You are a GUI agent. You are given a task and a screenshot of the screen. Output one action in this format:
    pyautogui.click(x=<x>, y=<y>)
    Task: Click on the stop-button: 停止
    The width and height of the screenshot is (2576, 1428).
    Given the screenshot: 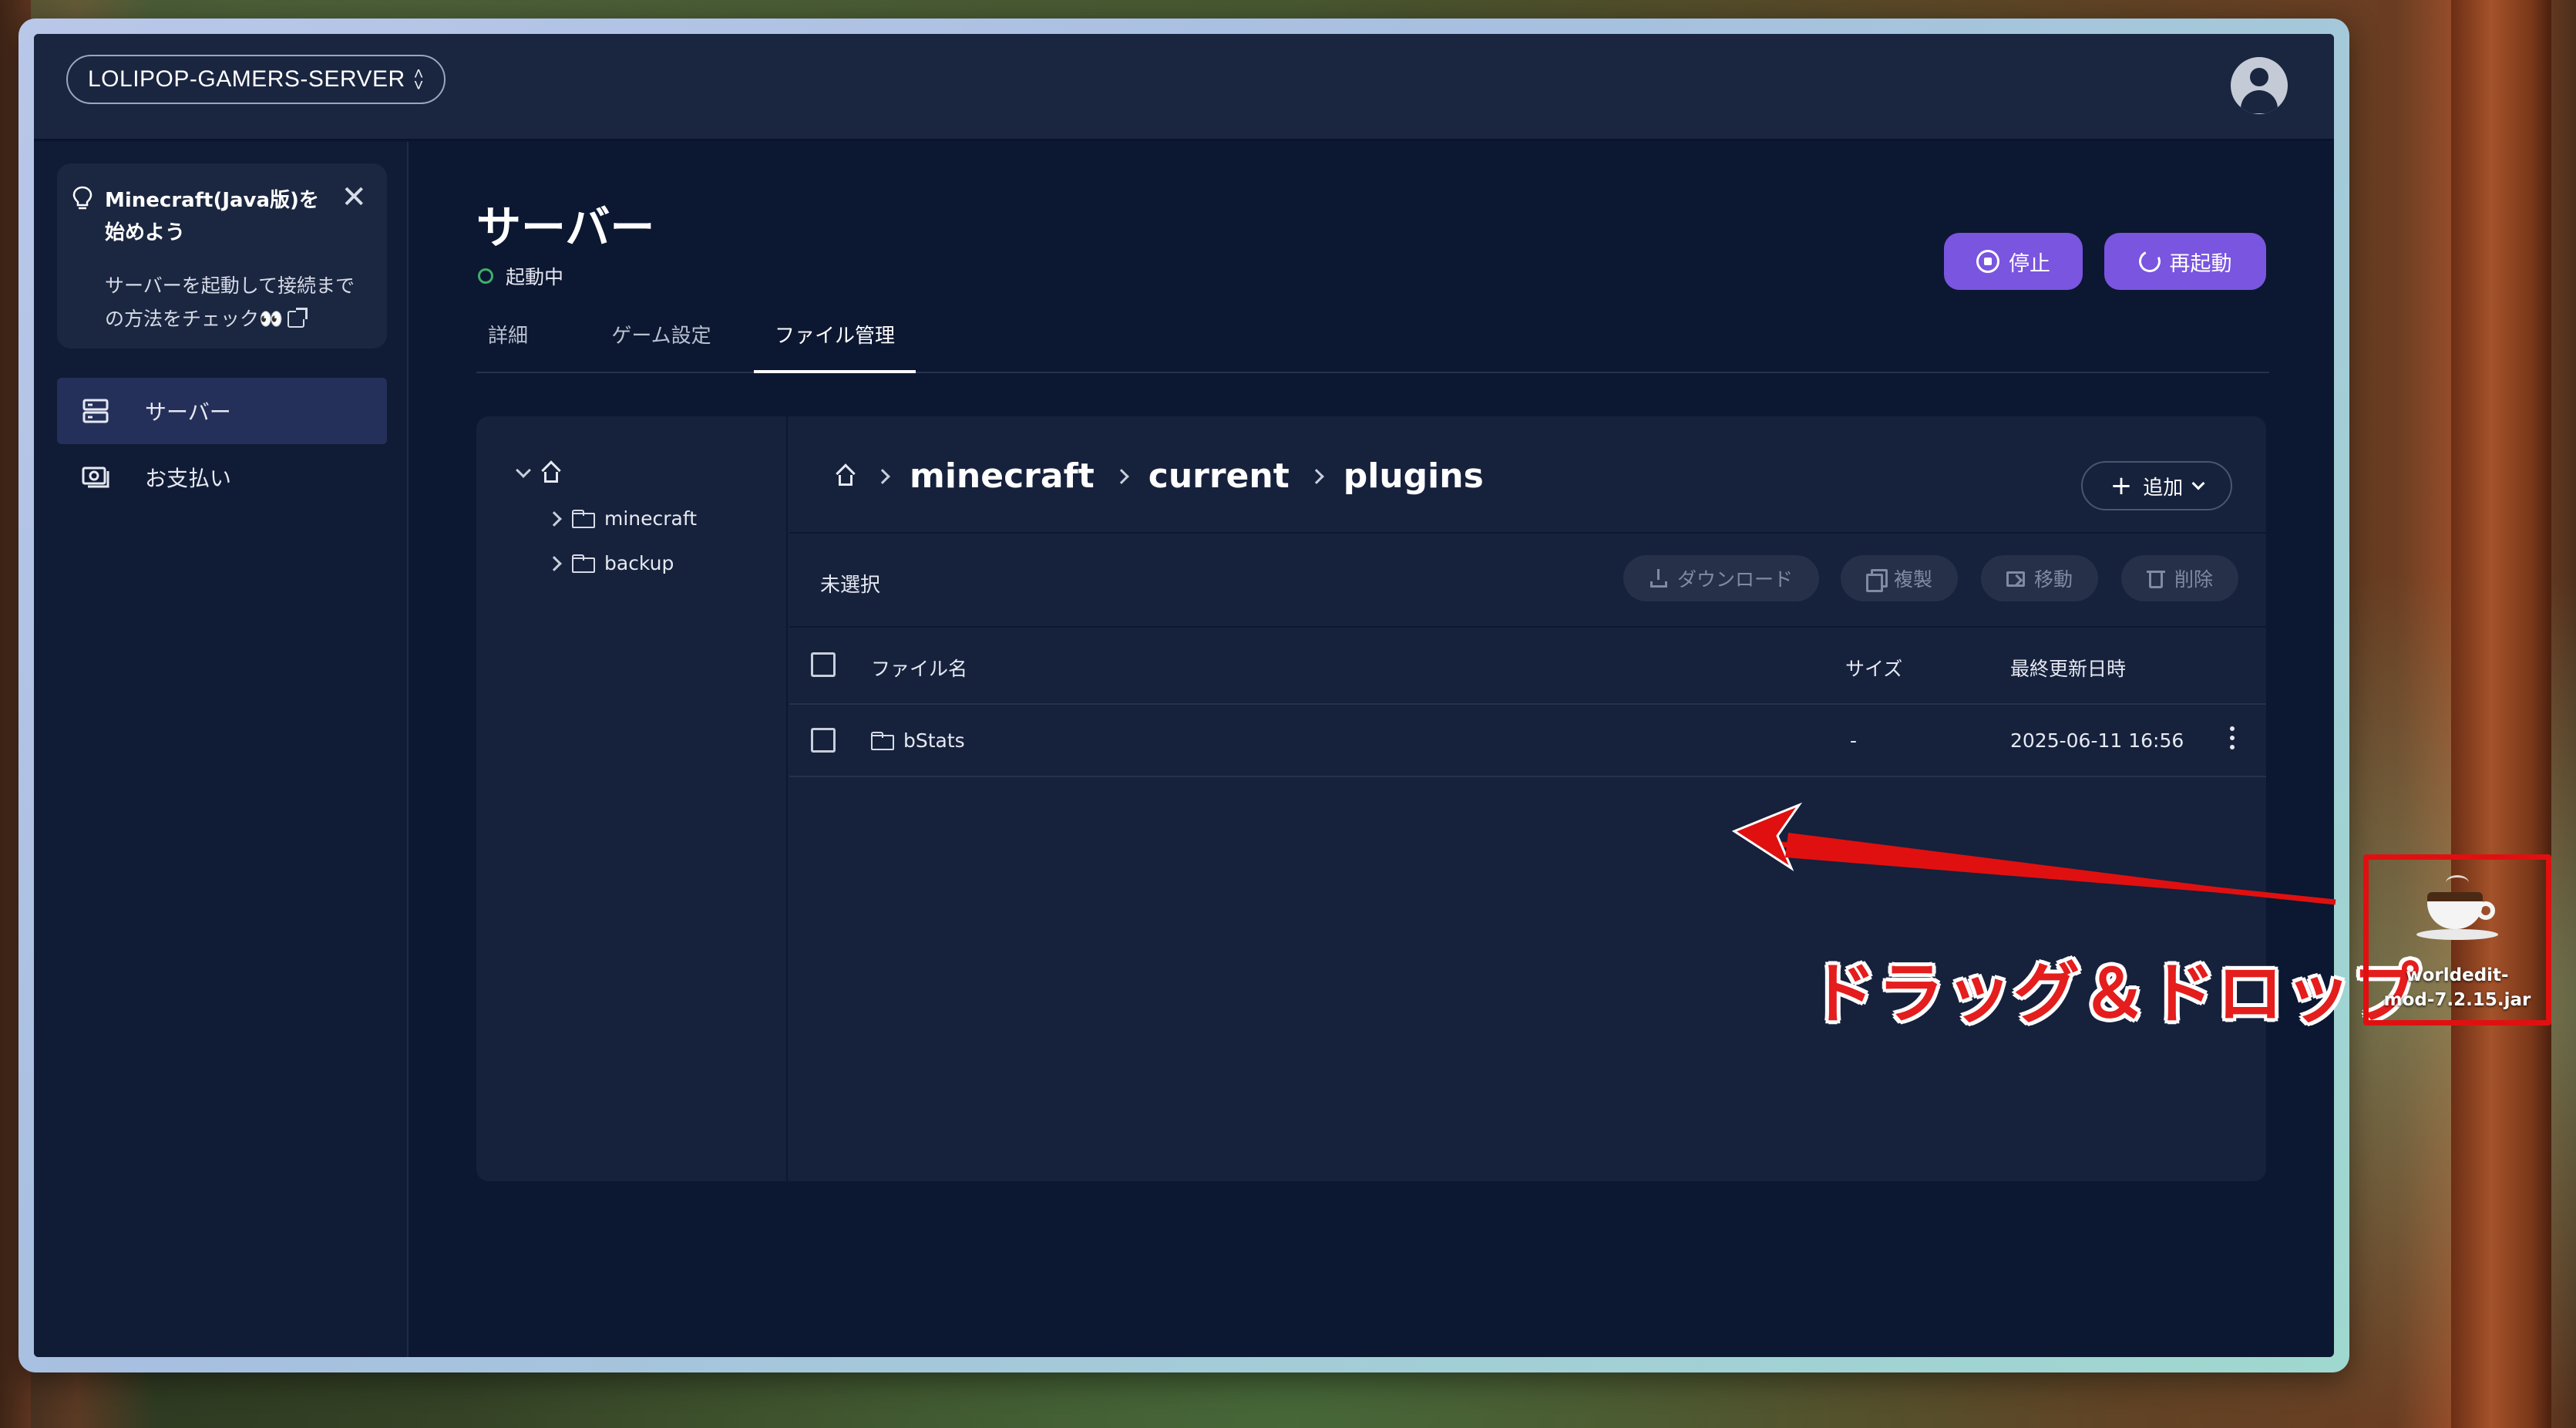 What is the action you would take?
    pyautogui.click(x=2013, y=261)
    